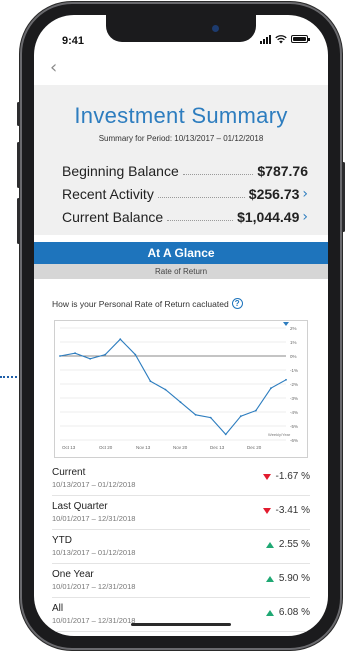  Describe the element at coordinates (217, 447) in the screenshot. I see `x-tick-label: Dec 13` at that location.